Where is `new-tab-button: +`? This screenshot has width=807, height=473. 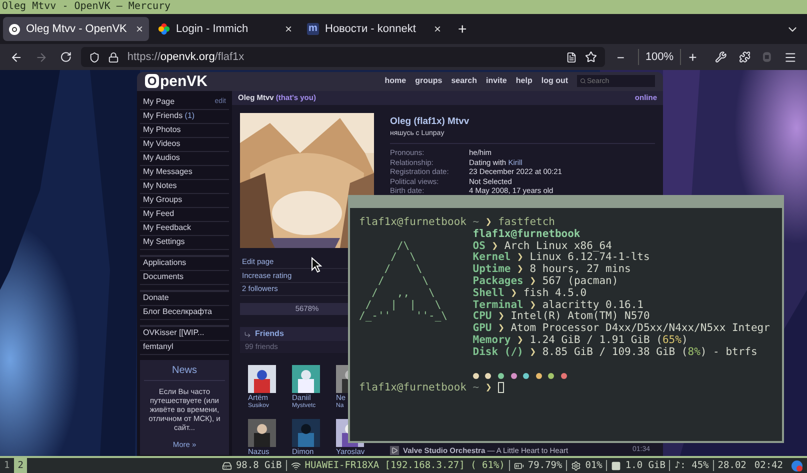 new-tab-button: + is located at coordinates (462, 29).